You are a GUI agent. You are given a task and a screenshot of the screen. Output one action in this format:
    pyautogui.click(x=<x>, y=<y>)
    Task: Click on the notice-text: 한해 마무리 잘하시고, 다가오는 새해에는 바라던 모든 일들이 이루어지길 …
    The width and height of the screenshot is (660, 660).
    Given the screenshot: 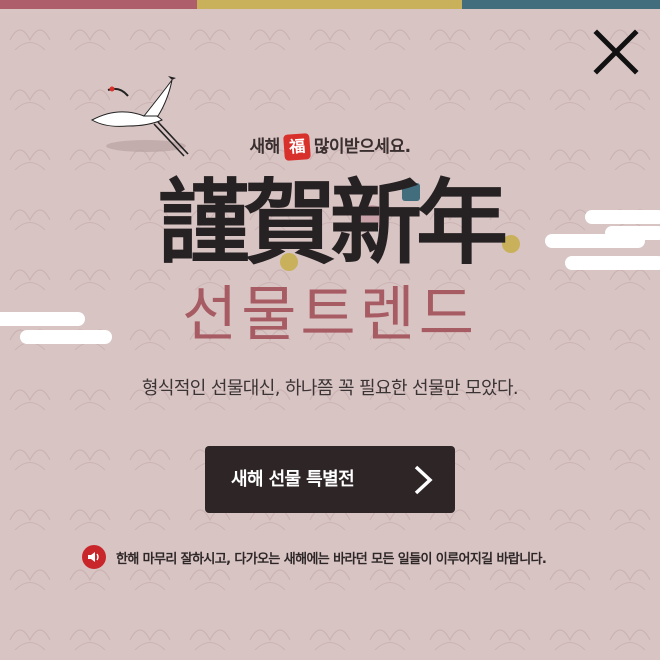 What is the action you would take?
    pyautogui.click(x=331, y=559)
    